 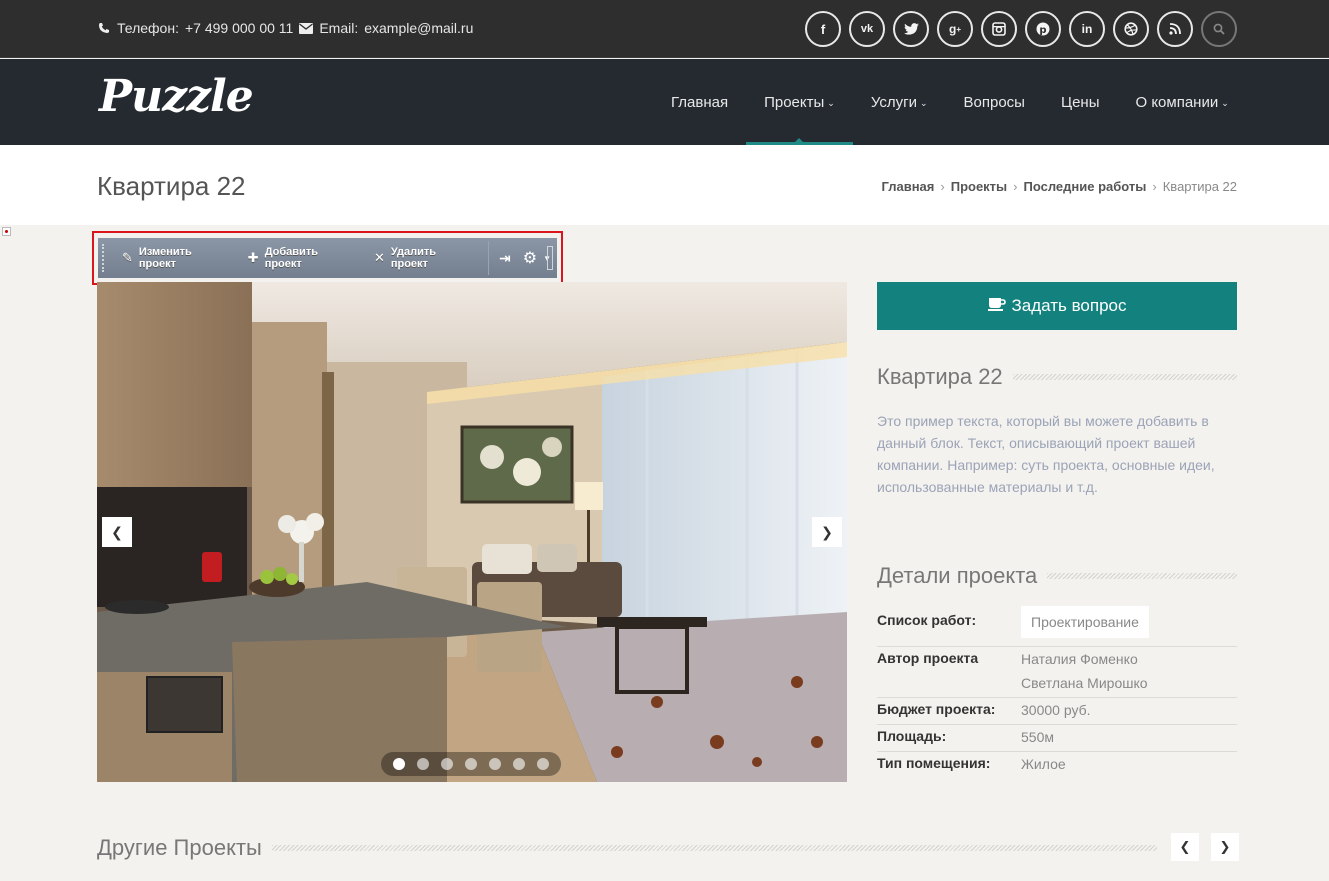 What do you see at coordinates (912, 736) in the screenshot?
I see `detail-label: Площадь:` at bounding box center [912, 736].